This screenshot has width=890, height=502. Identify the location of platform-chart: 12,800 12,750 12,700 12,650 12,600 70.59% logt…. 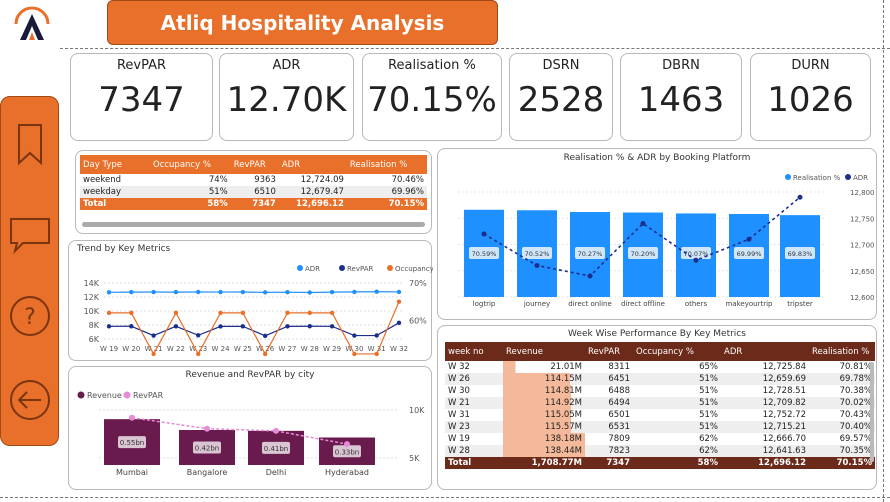
(666, 241).